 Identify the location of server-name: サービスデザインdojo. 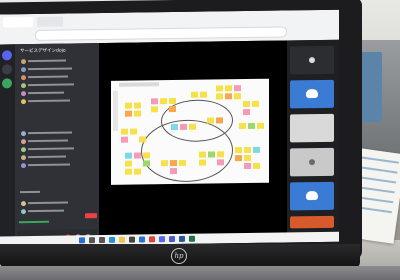
(43, 51).